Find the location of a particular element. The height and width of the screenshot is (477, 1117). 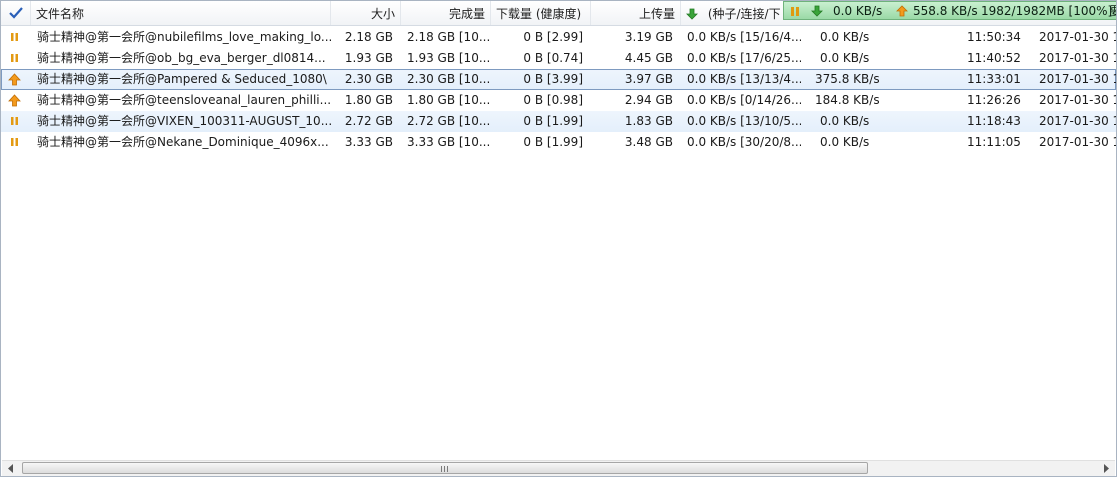

cell-downloaded: 0 B [0.98] is located at coordinates (553, 100).